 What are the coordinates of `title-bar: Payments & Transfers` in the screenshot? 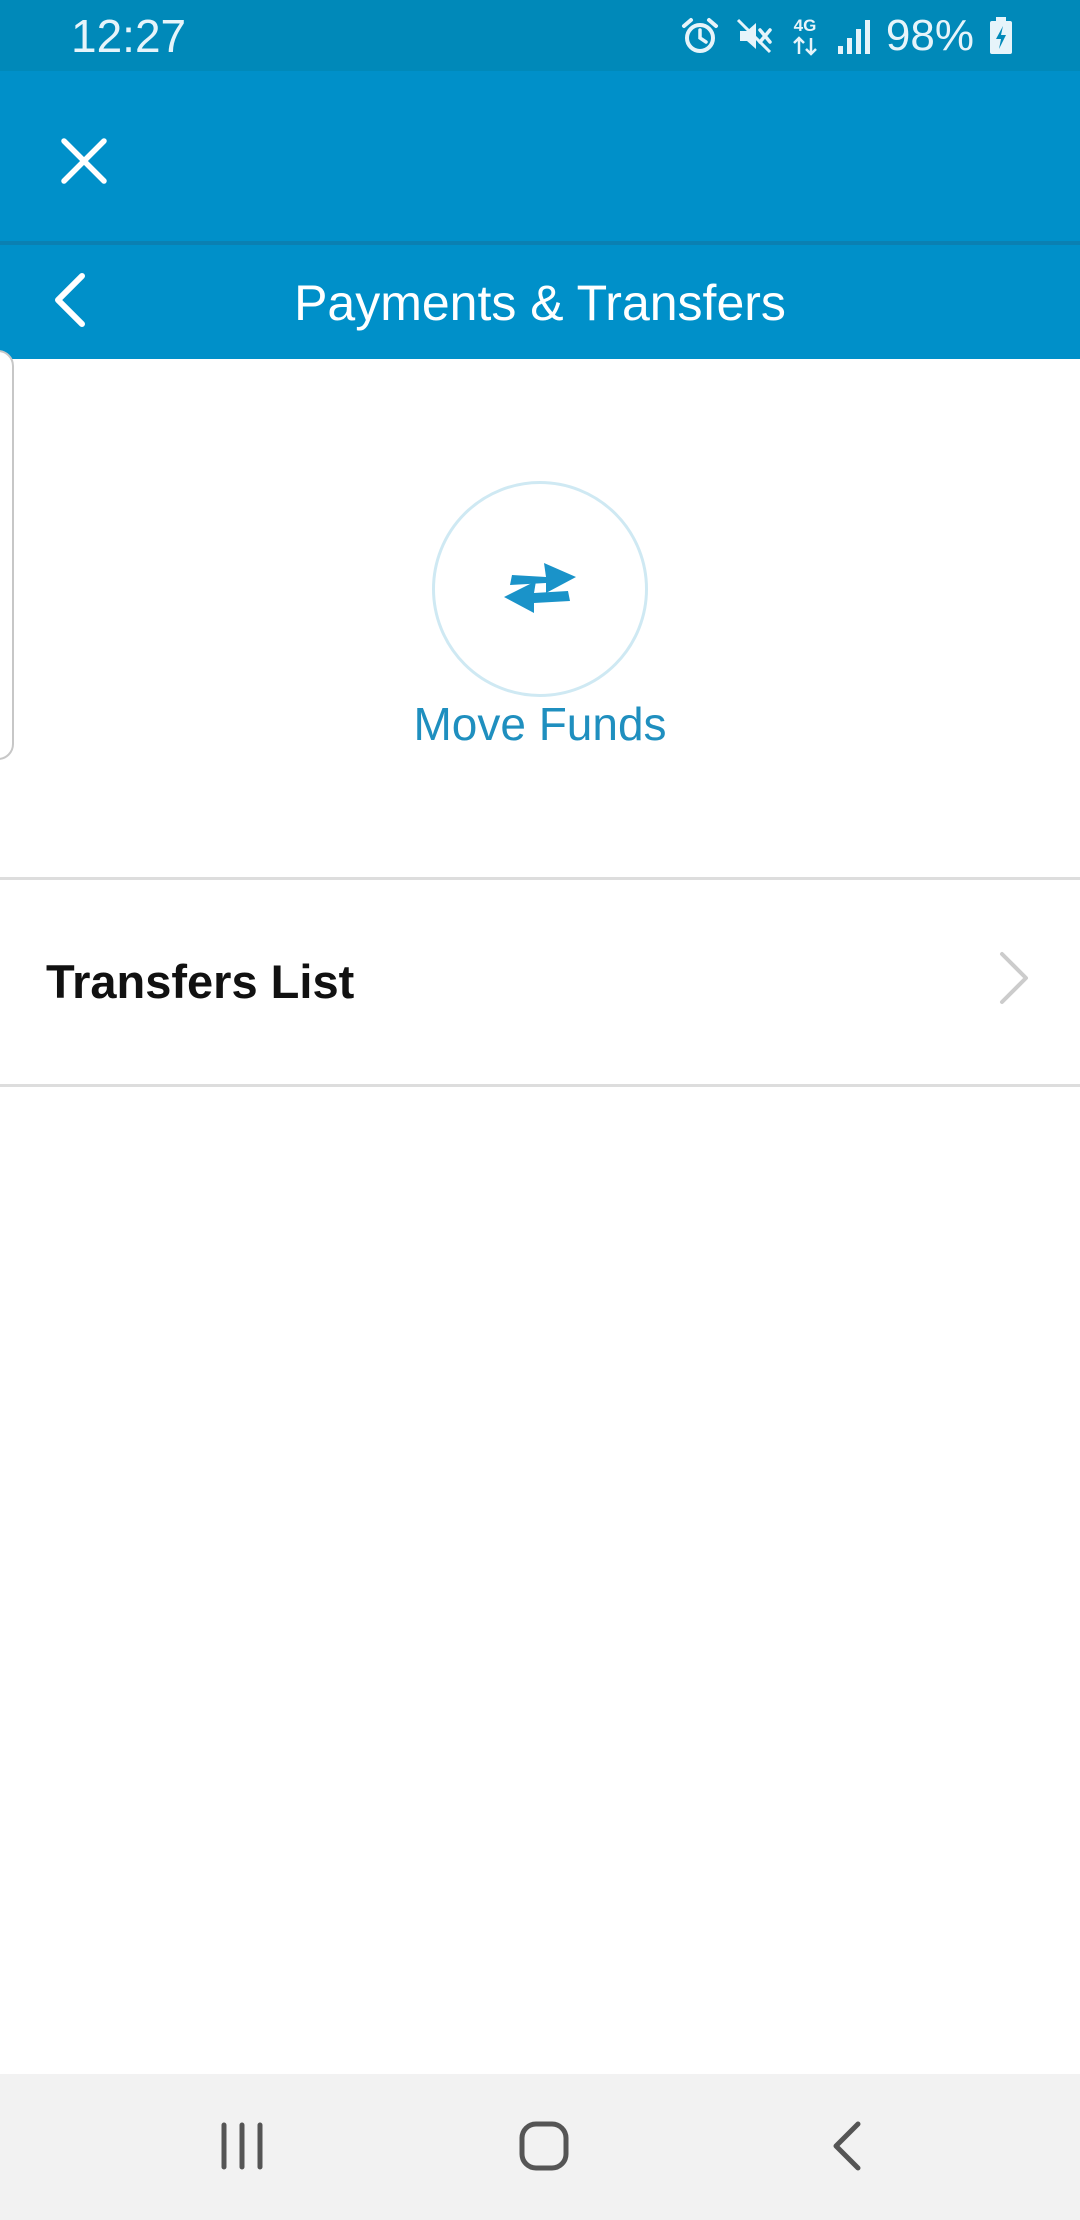 It's located at (540, 302).